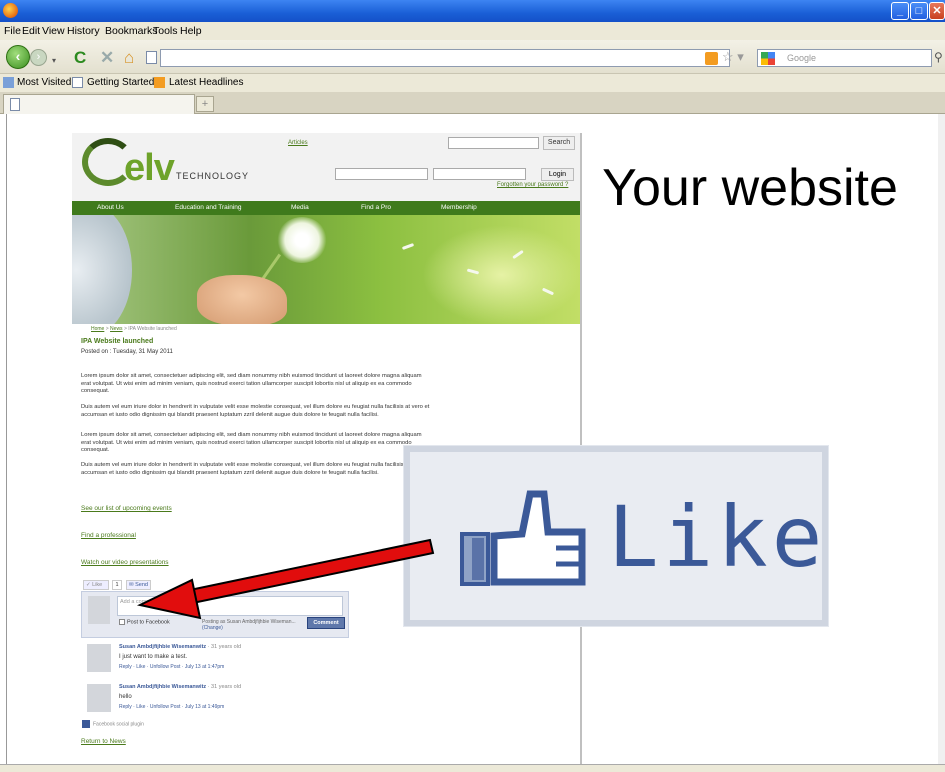 The width and height of the screenshot is (945, 772). Describe the element at coordinates (298, 143) in the screenshot. I see `articles-link: Articles` at that location.